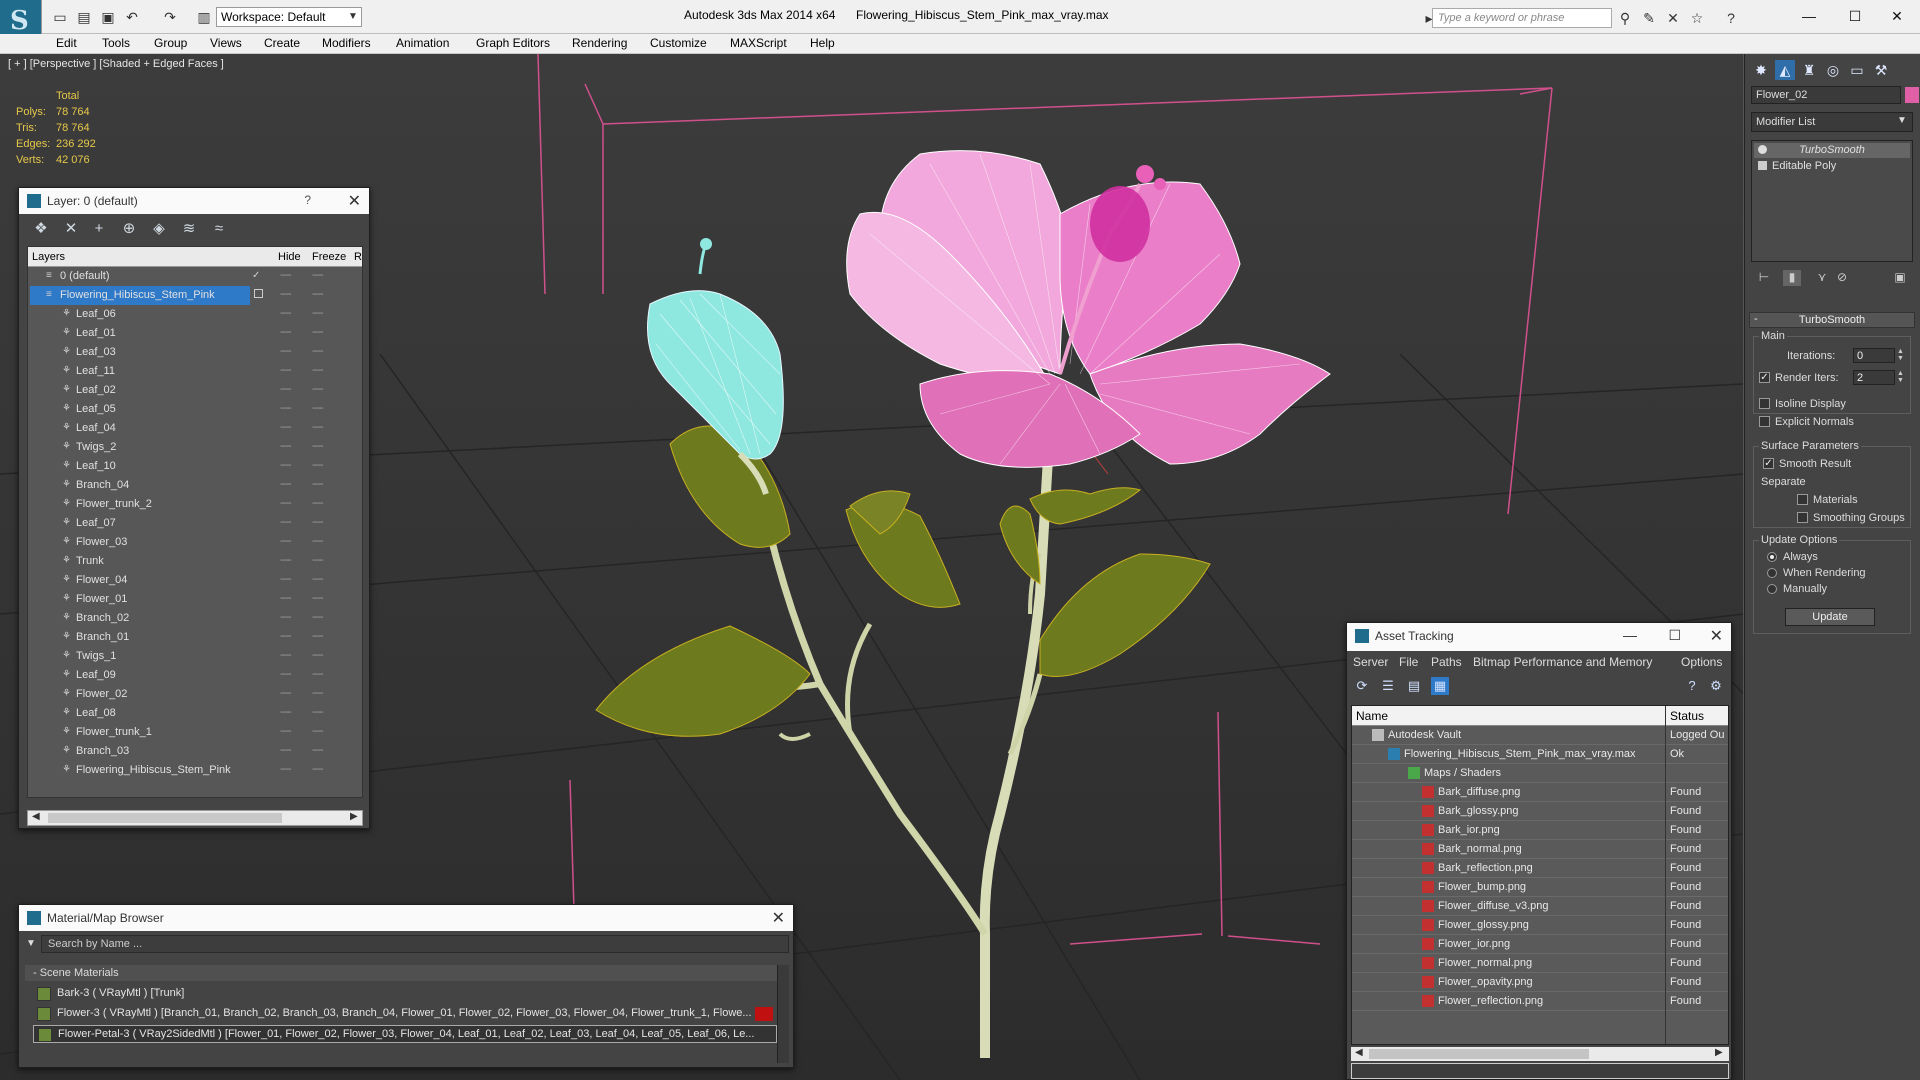 Image resolution: width=1920 pixels, height=1080 pixels. What do you see at coordinates (1802, 517) in the screenshot?
I see `smoothing-groups-checkbox` at bounding box center [1802, 517].